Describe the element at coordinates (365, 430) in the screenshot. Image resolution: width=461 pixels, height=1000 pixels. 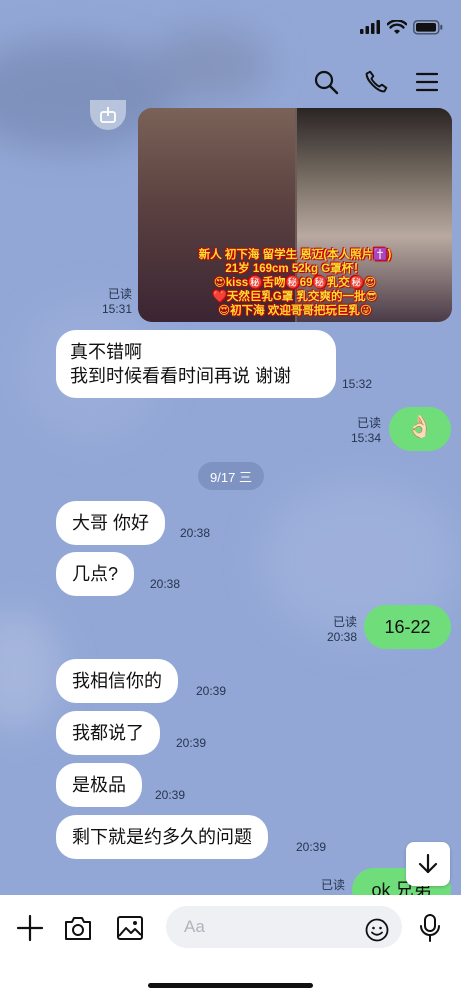
I see `read-receipt: 已读 15:34` at that location.